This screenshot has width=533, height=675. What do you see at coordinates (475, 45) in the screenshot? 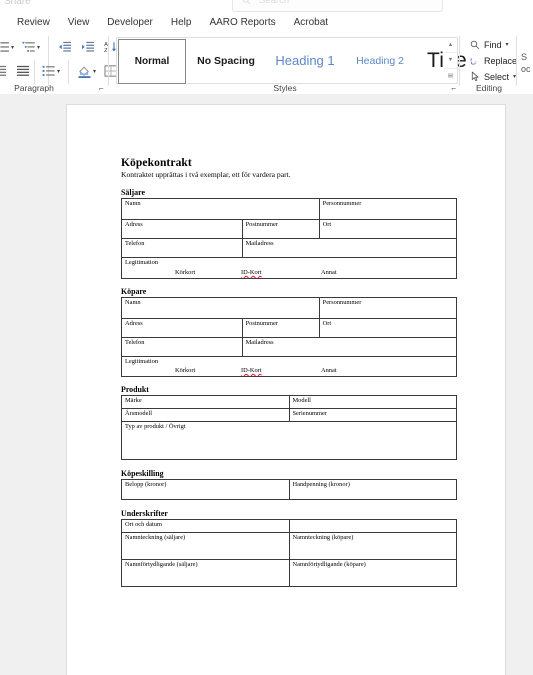
I see `search-icon` at bounding box center [475, 45].